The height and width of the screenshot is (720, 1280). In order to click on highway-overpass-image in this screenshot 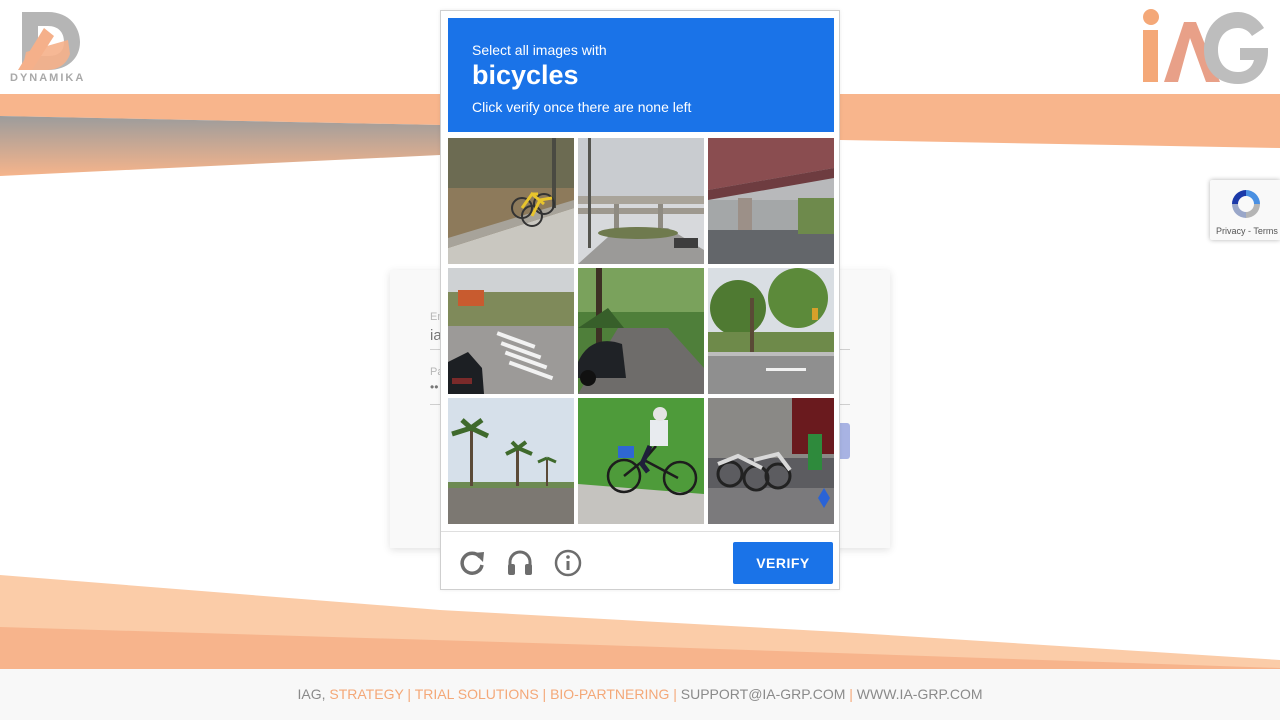, I will do `click(641, 201)`.